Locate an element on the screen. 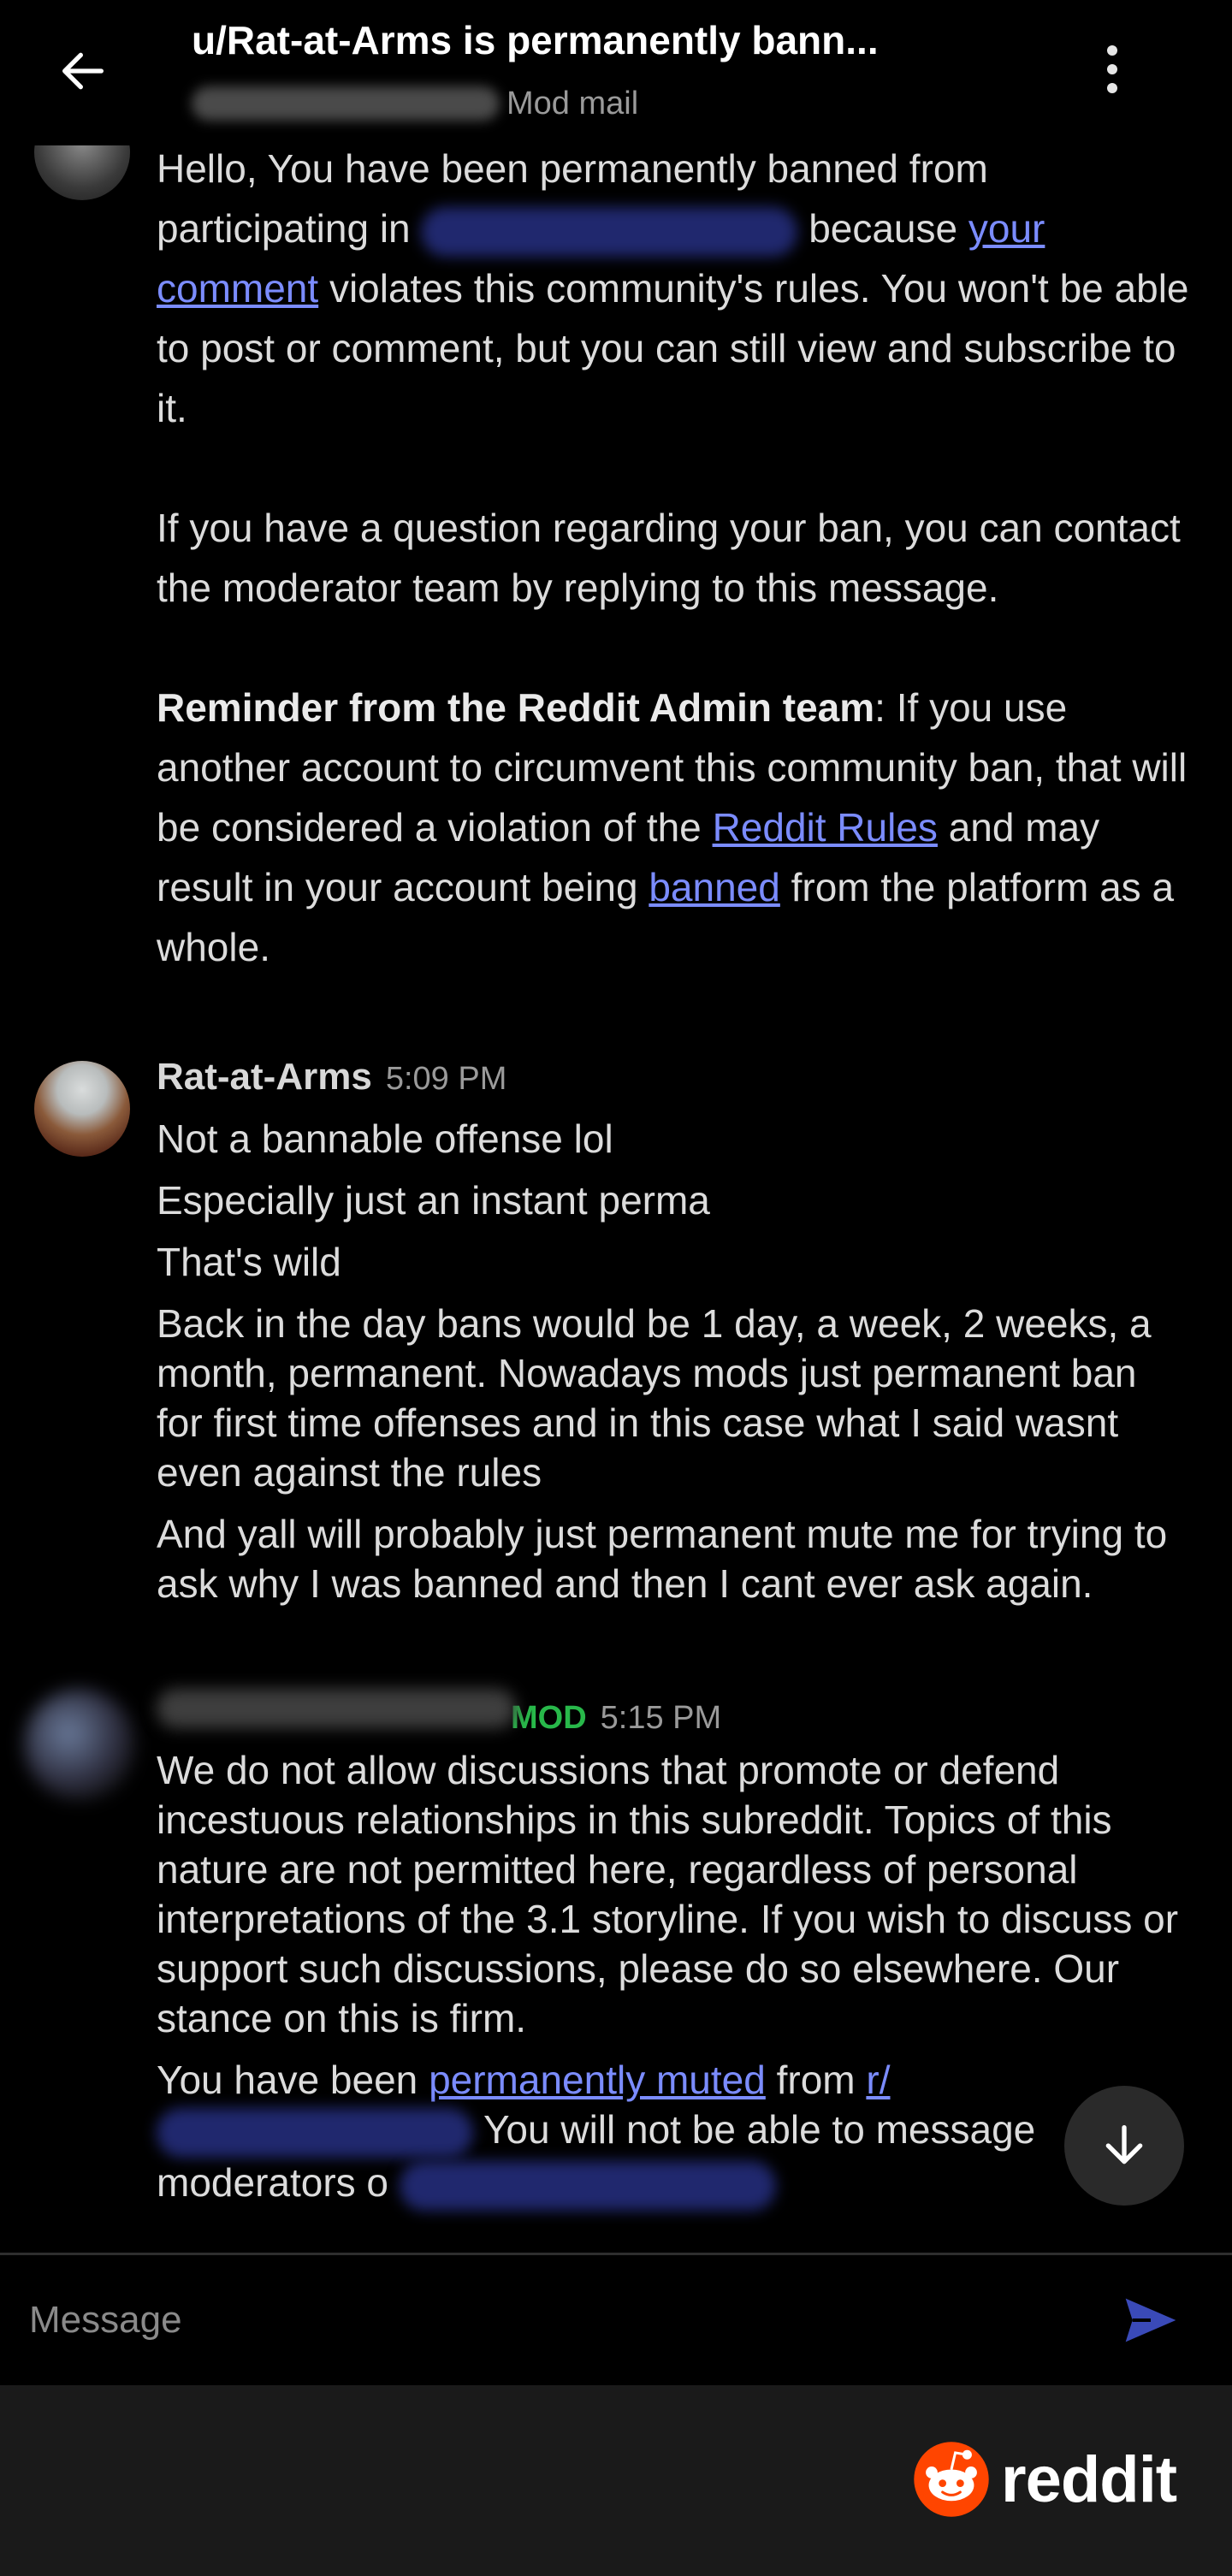 This screenshot has width=1232, height=2576. footer-watermark: reddit is located at coordinates (616, 2480).